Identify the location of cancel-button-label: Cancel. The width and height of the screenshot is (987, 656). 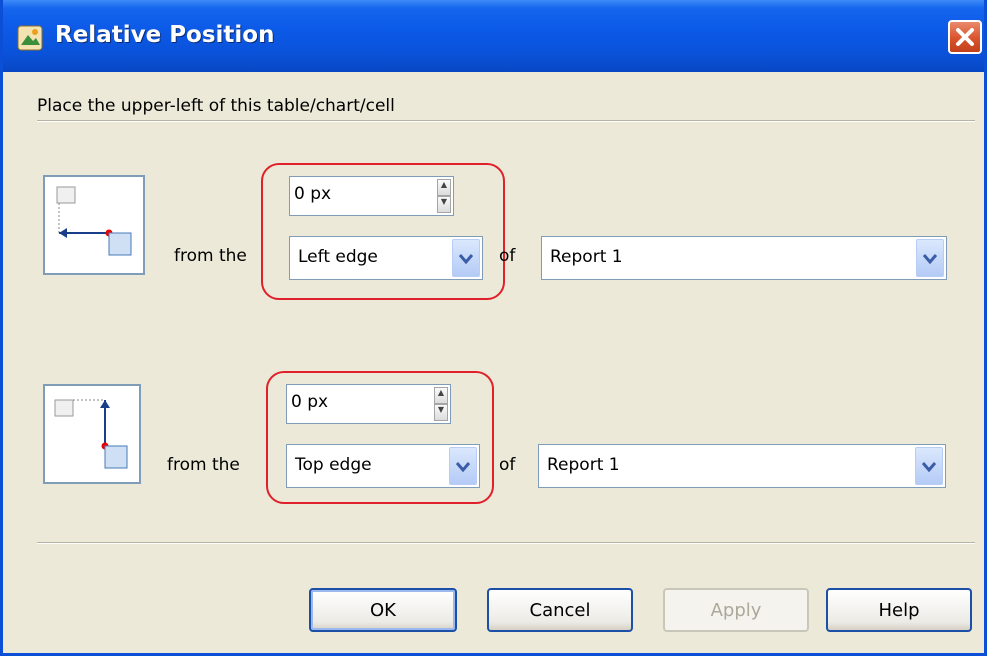
(560, 610).